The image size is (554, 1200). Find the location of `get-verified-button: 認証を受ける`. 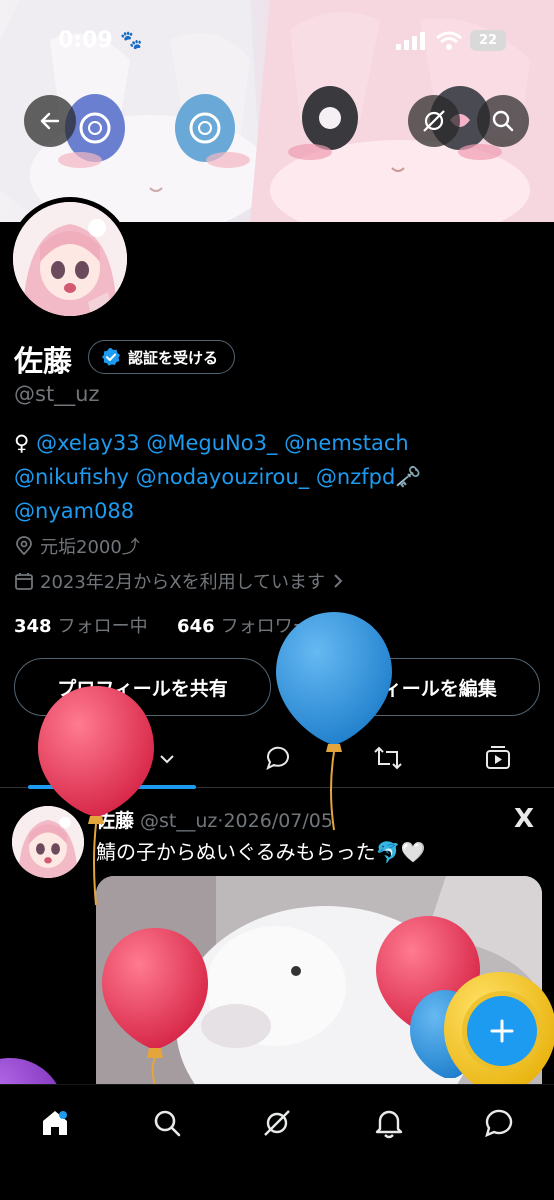

get-verified-button: 認証を受ける is located at coordinates (162, 357).